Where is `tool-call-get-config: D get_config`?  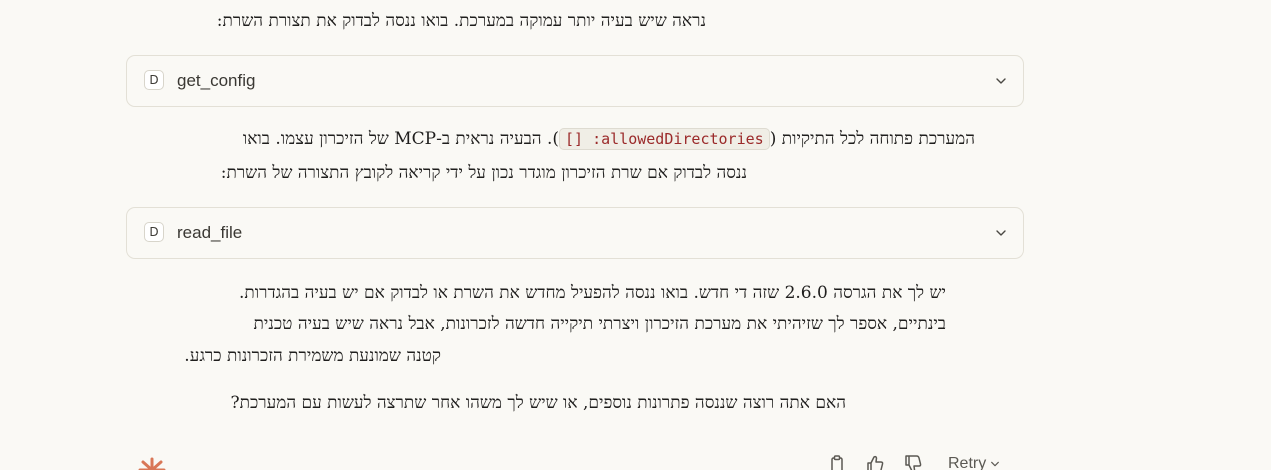
tool-call-get-config: D get_config is located at coordinates (575, 81).